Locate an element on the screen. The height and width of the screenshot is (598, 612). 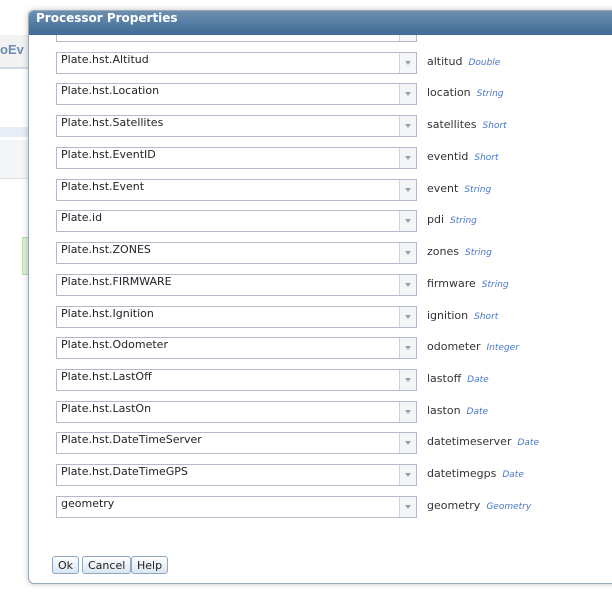
property-row: Plate.hst.Ignition ignition Short is located at coordinates (320, 317).